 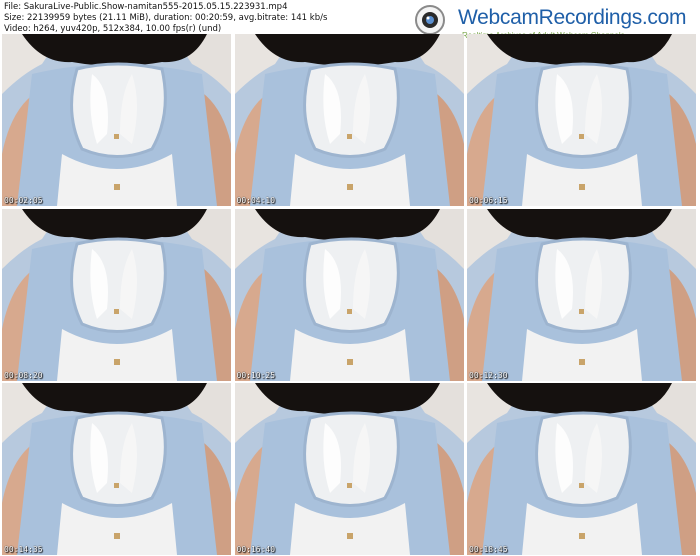 What do you see at coordinates (256, 200) in the screenshot?
I see `thumbnail-timestamp: 00:04:10` at bounding box center [256, 200].